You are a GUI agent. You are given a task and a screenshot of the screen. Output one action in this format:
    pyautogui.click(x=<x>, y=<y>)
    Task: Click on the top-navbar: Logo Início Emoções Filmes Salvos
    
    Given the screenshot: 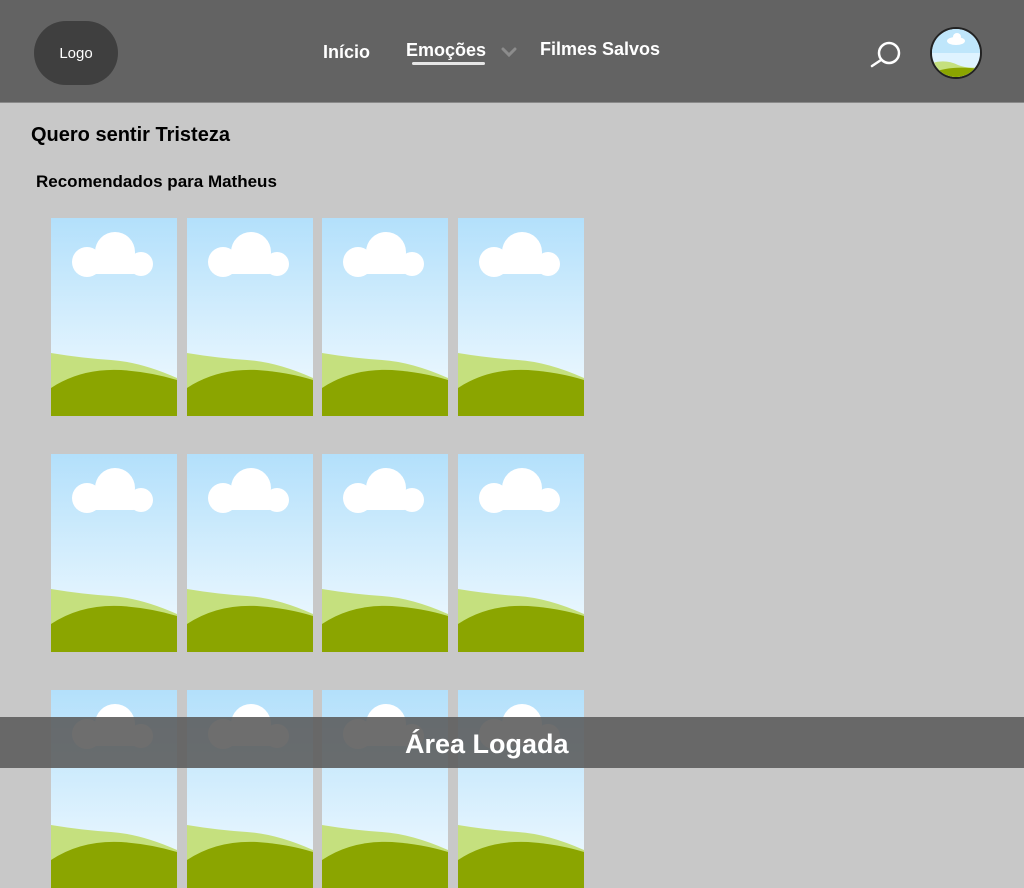 What is the action you would take?
    pyautogui.click(x=512, y=51)
    